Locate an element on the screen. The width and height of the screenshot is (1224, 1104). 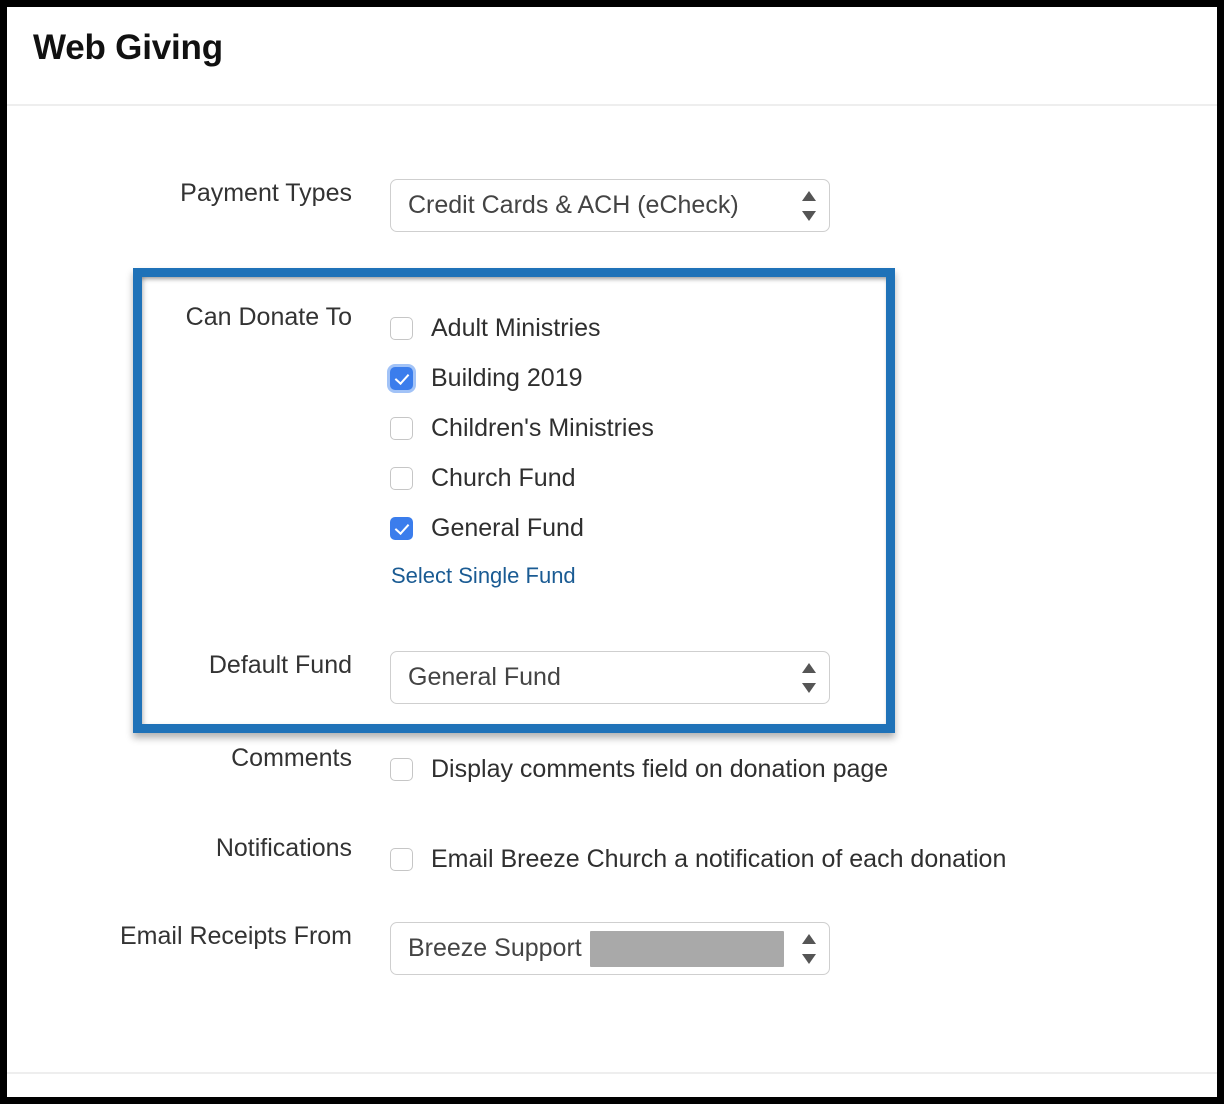
fund-checkbox-building-2019 is located at coordinates (401, 378).